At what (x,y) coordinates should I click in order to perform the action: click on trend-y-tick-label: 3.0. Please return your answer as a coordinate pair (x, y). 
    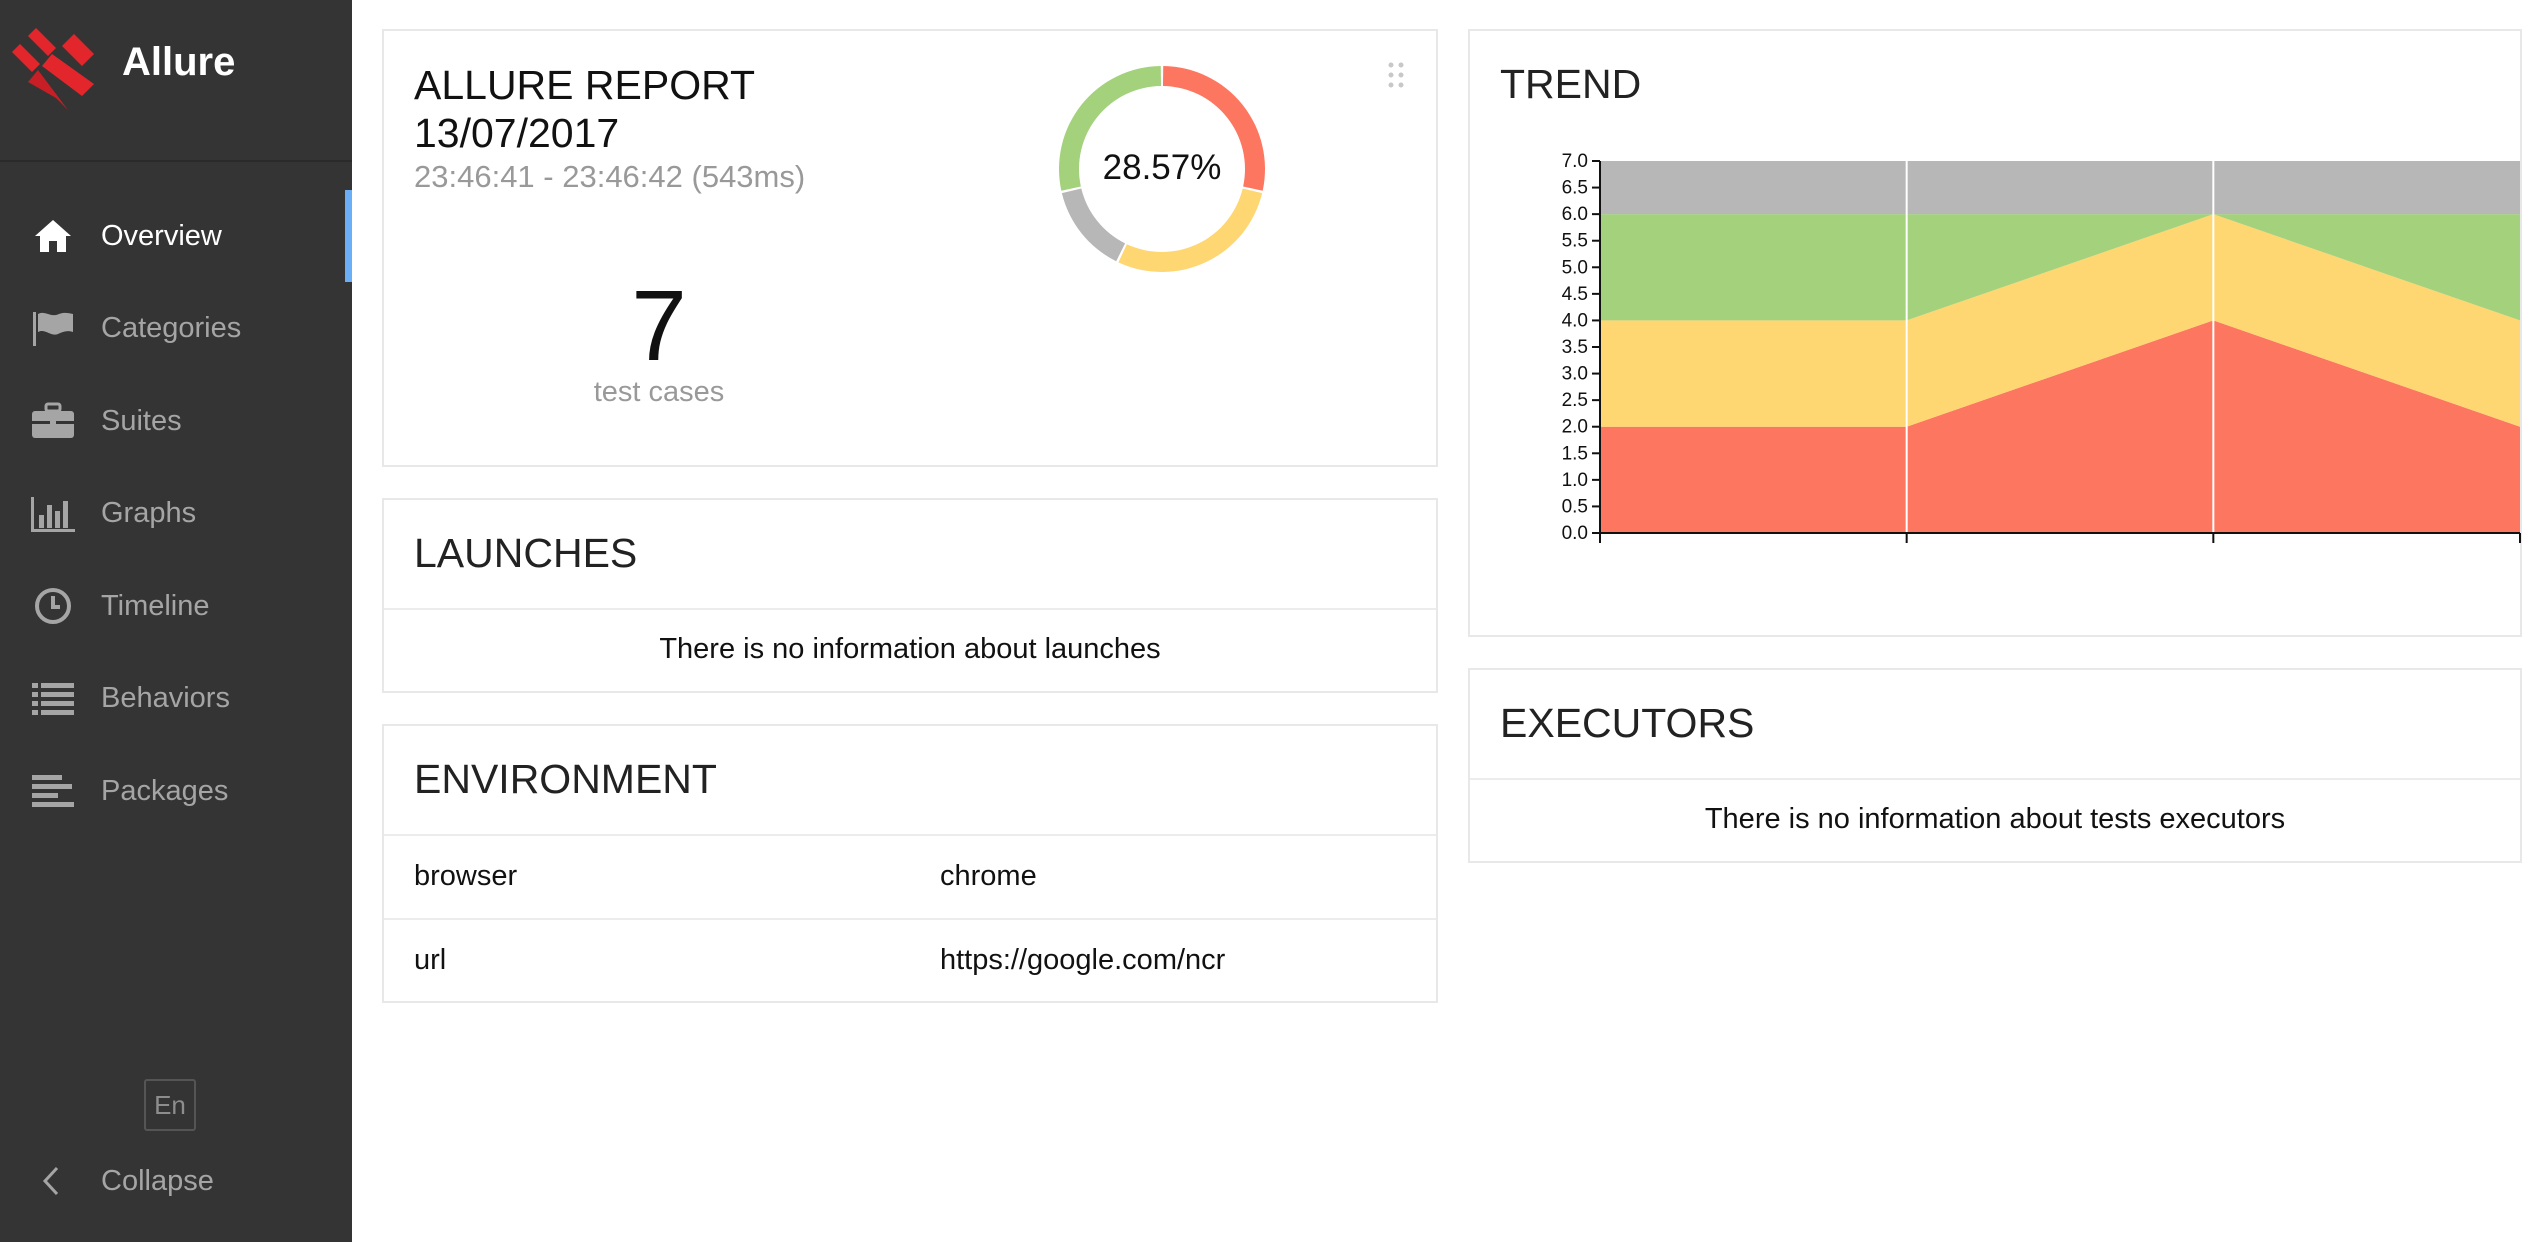
    Looking at the image, I should click on (1575, 374).